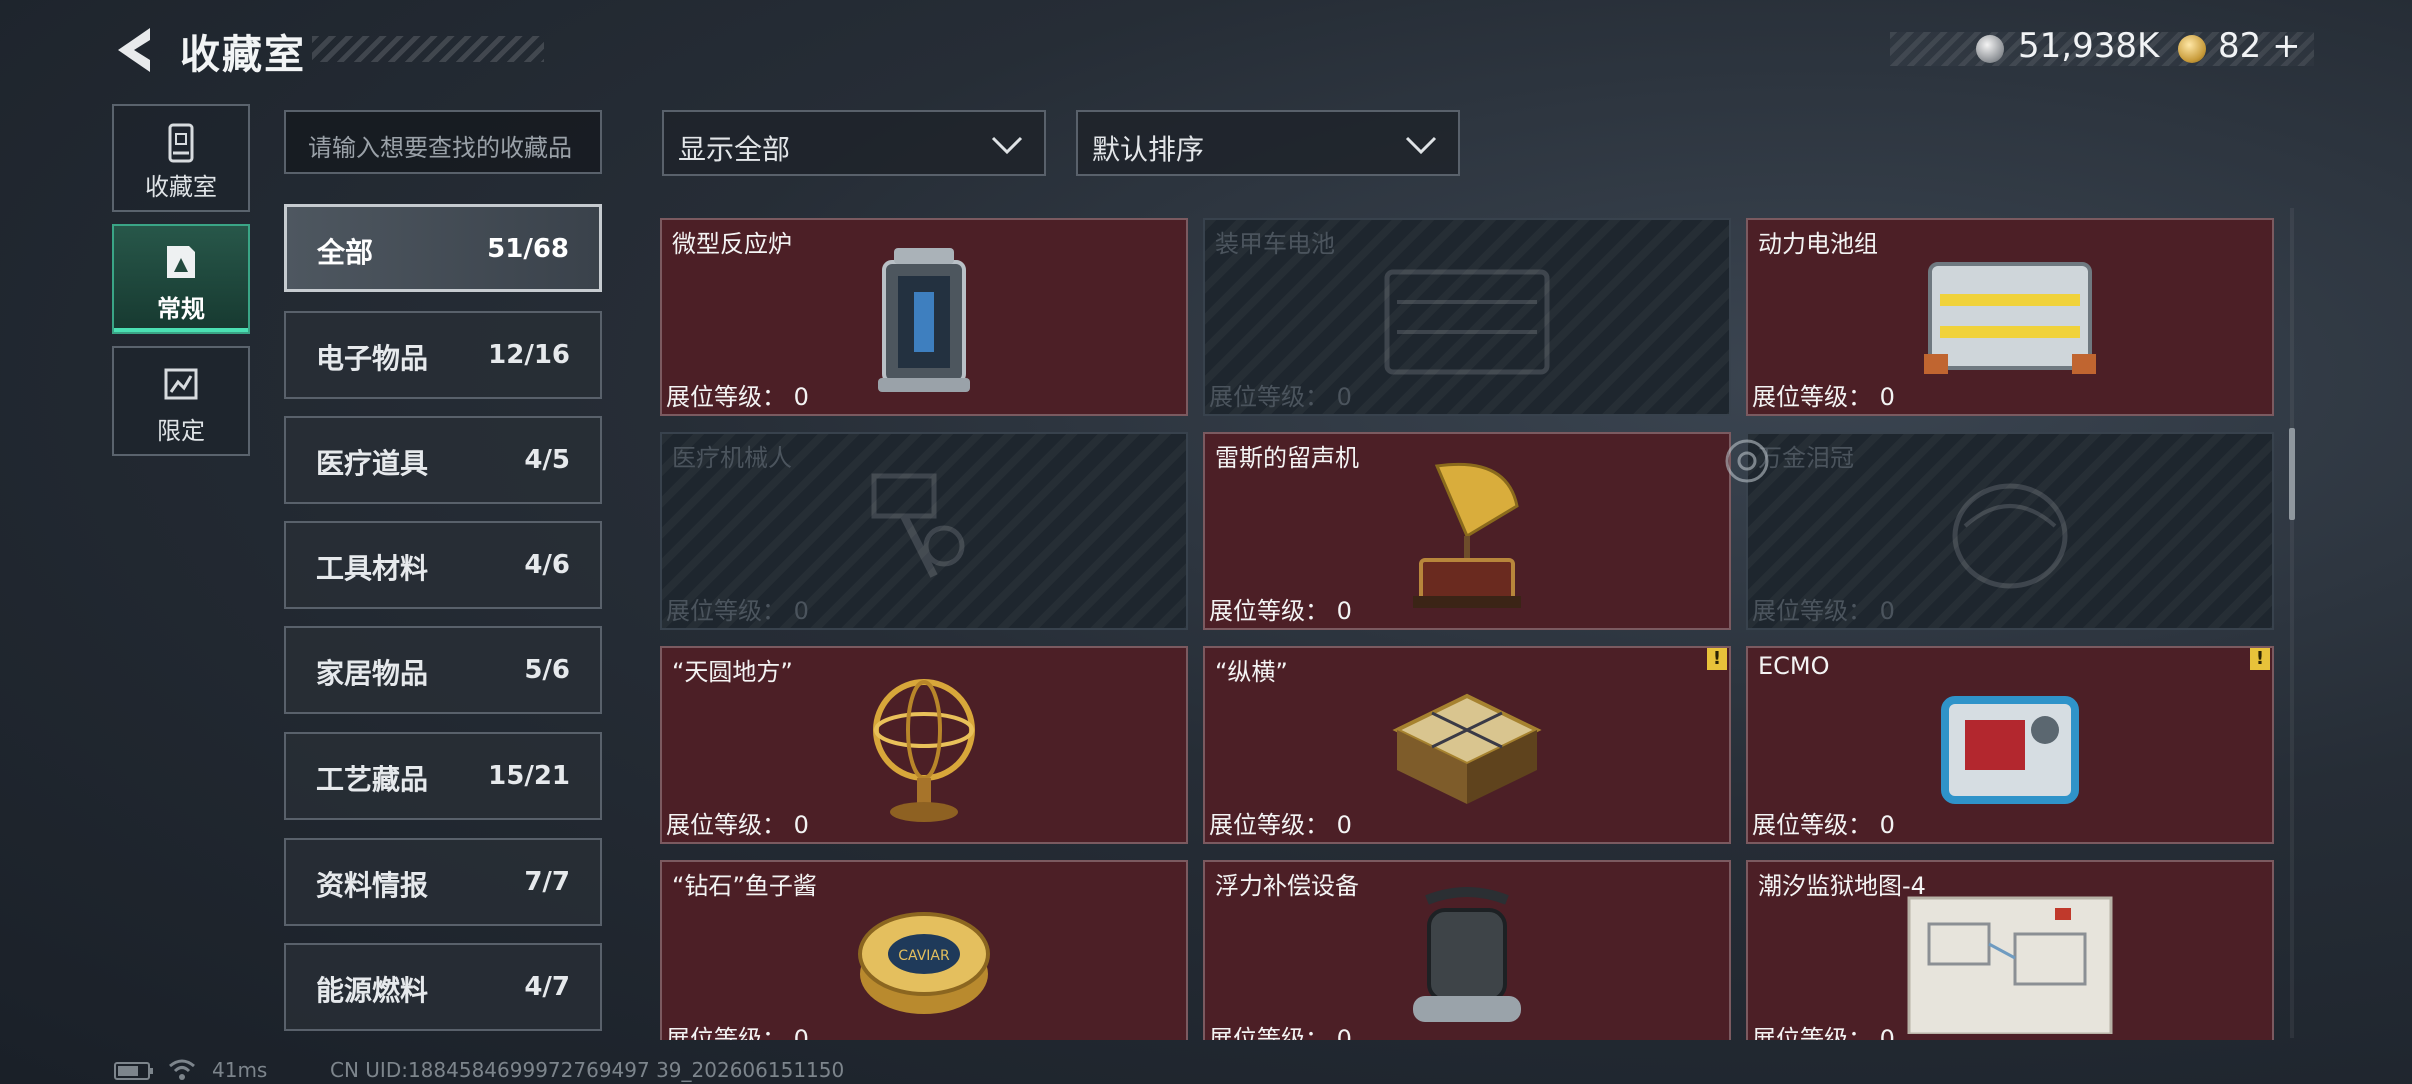 This screenshot has width=2412, height=1084. Describe the element at coordinates (529, 776) in the screenshot. I see `category-count: 15/21` at that location.